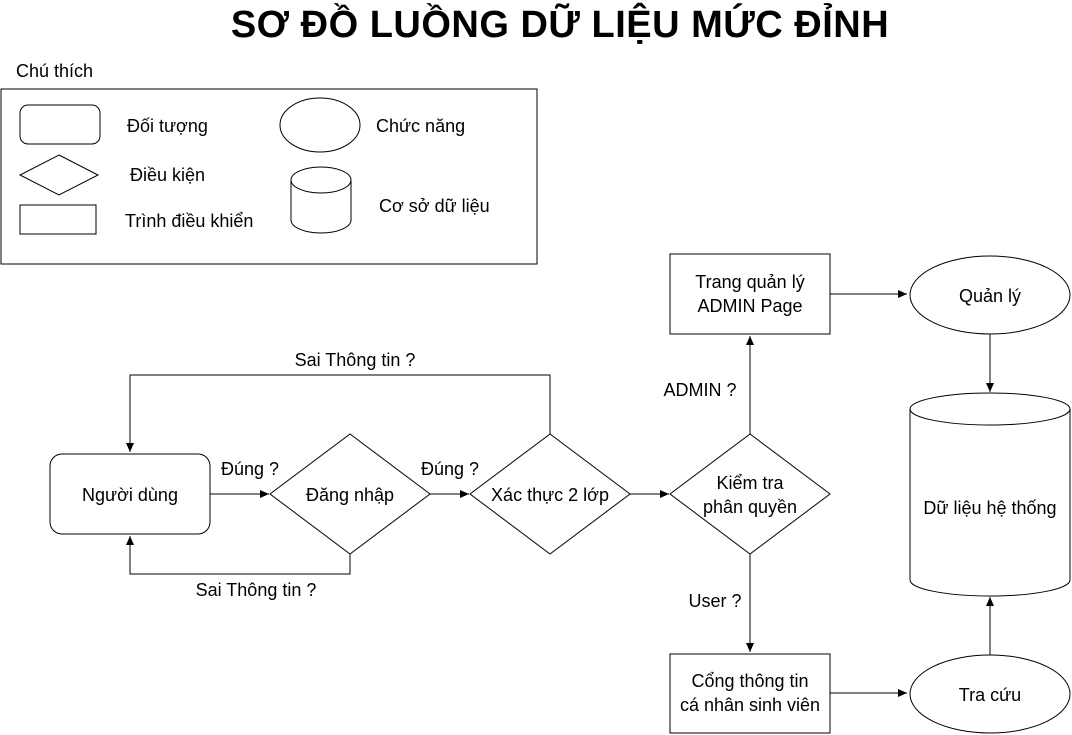 The width and height of the screenshot is (1072, 735). I want to click on edge-label-wrong-top: Sai Thông tin ?, so click(355, 360).